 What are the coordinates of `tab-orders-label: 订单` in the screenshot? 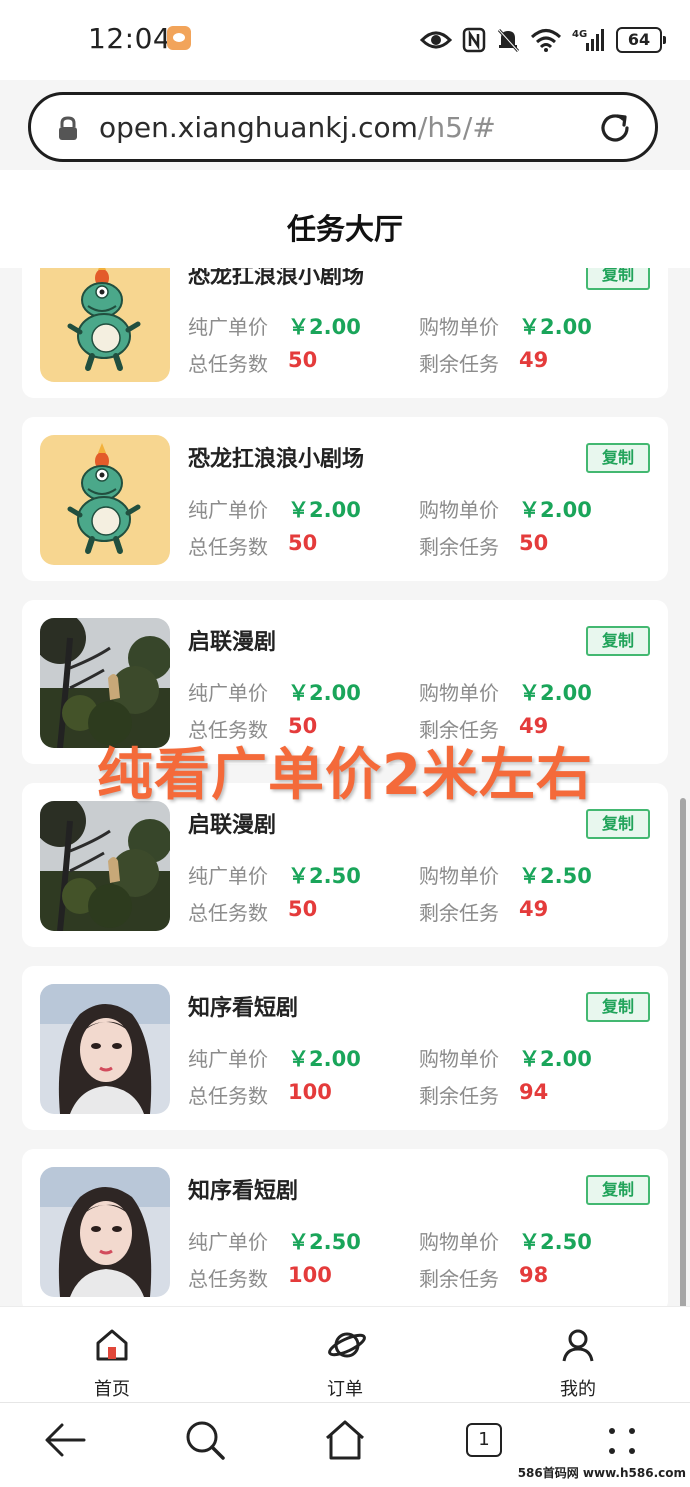 It's located at (345, 1389).